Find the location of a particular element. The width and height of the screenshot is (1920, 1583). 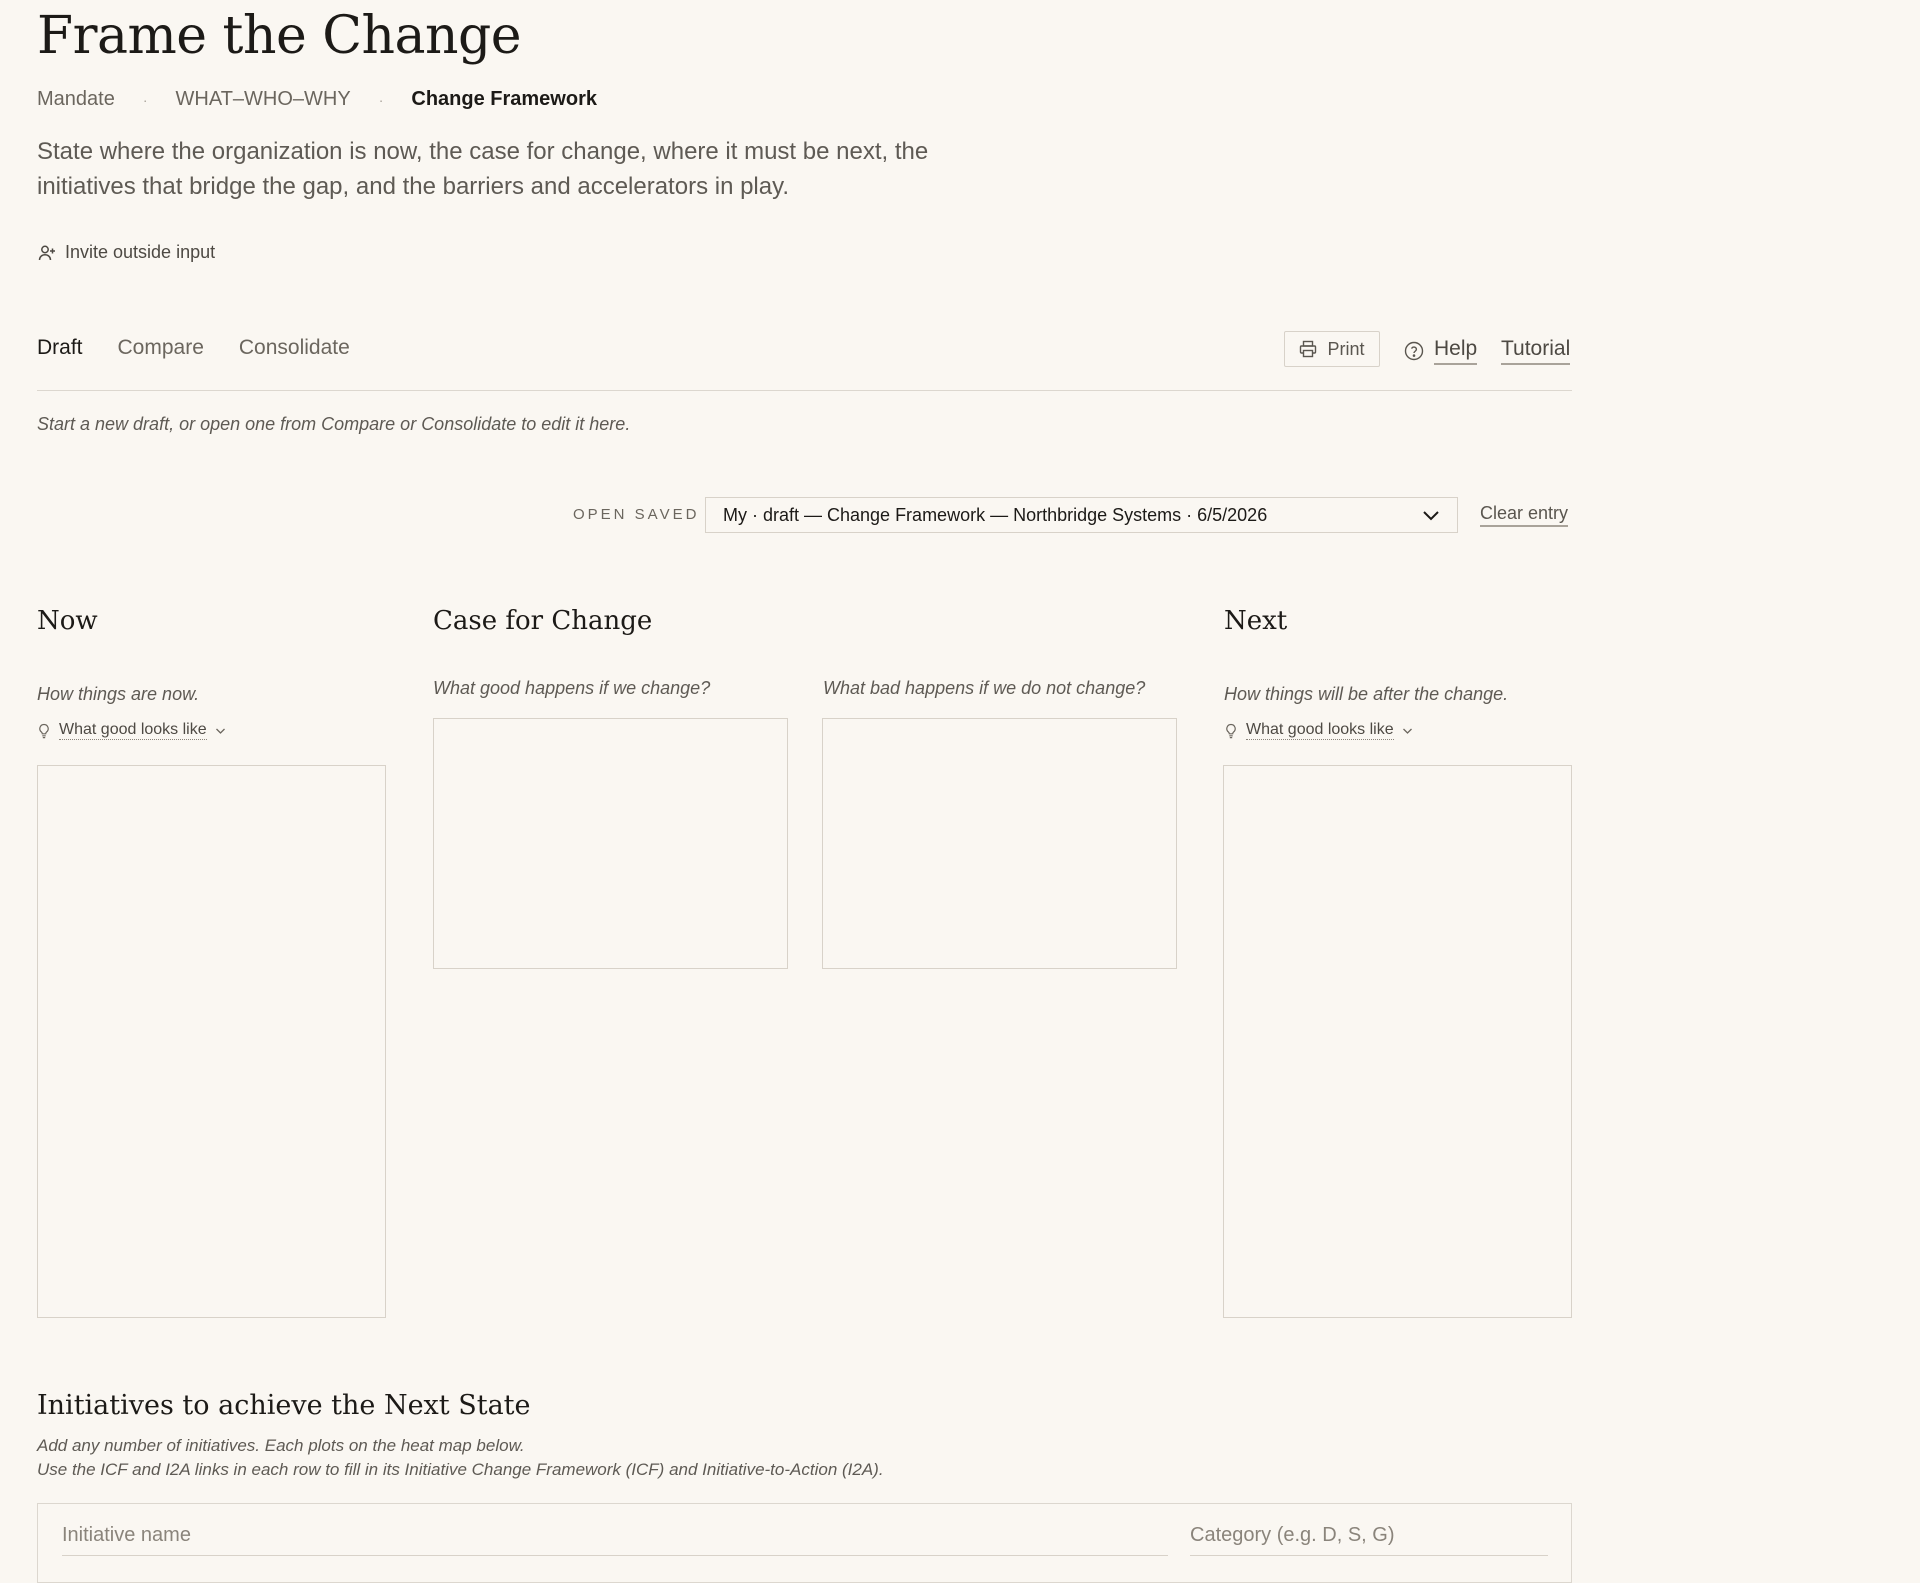

open-saved-label: OPEN SAVED is located at coordinates (636, 514).